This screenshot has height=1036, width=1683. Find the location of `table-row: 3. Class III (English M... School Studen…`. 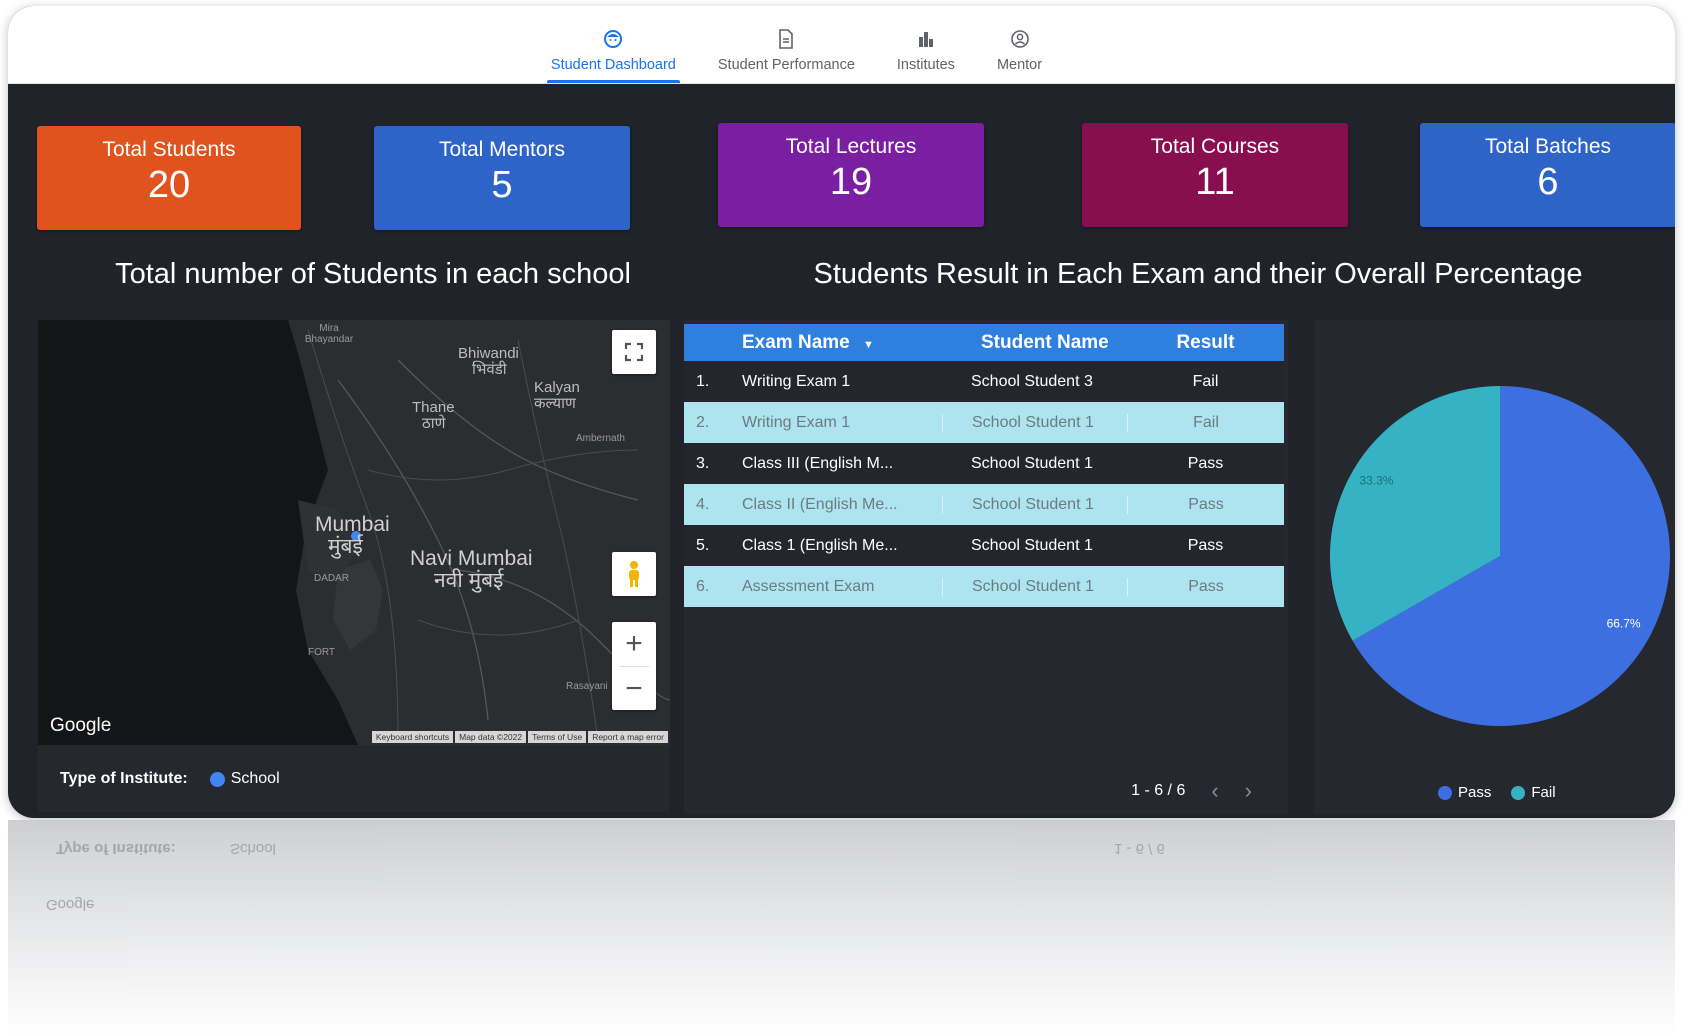

table-row: 3. Class III (English M... School Studen… is located at coordinates (984, 463).